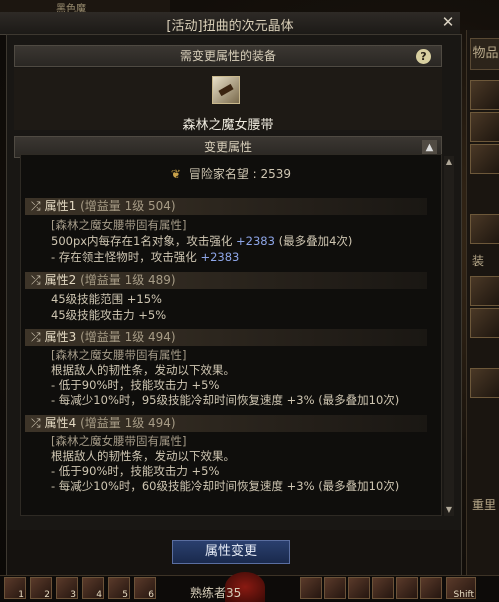  What do you see at coordinates (226, 423) in the screenshot?
I see `attribute-header-4: ⤮ 属性4 (增益量 1级 494)` at bounding box center [226, 423].